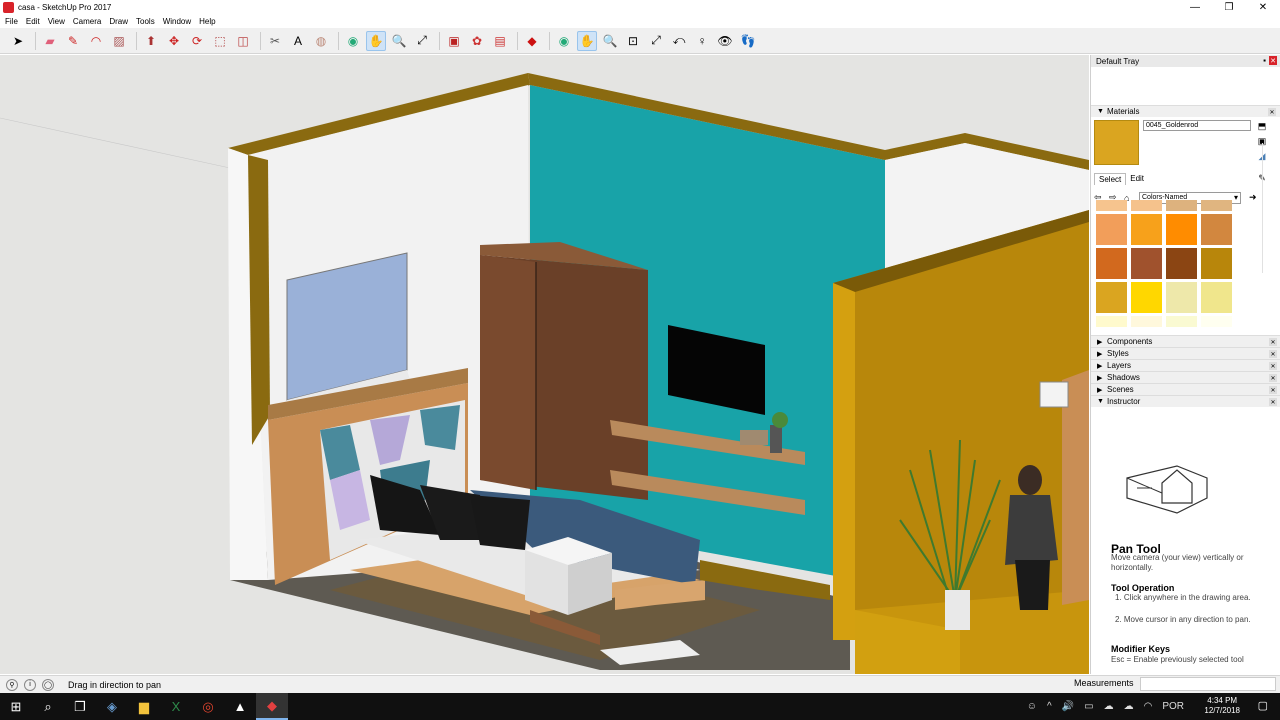  What do you see at coordinates (16, 706) in the screenshot?
I see `windows-start-icon: ⊞` at bounding box center [16, 706].